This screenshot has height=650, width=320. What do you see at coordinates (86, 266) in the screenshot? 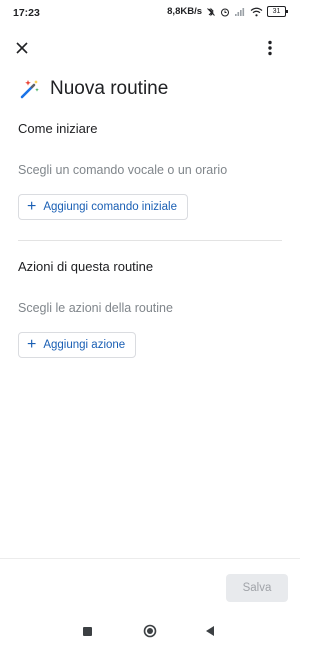
I see `actions-section-title: Azioni di questa routine` at bounding box center [86, 266].